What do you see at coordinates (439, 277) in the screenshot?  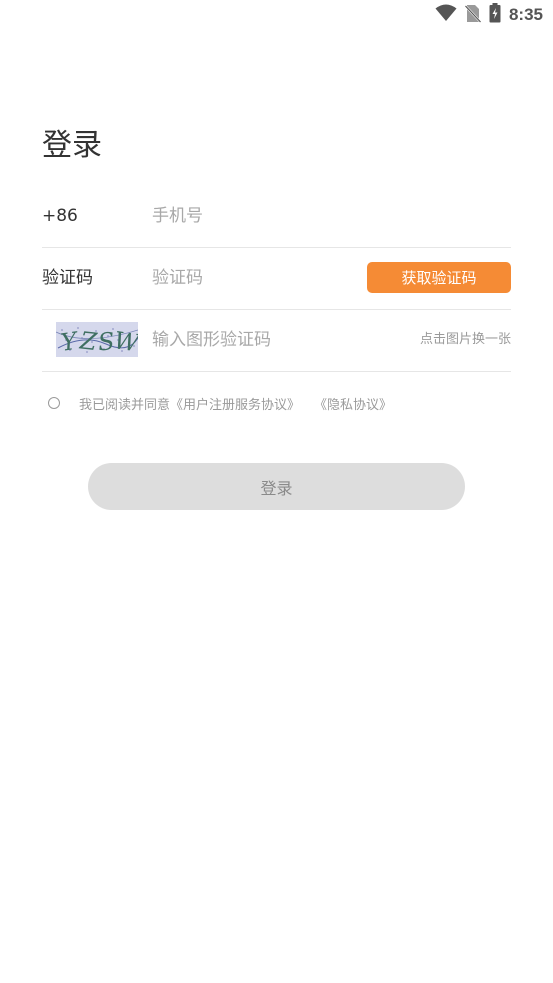 I see `get-code-button: 获取验证码` at bounding box center [439, 277].